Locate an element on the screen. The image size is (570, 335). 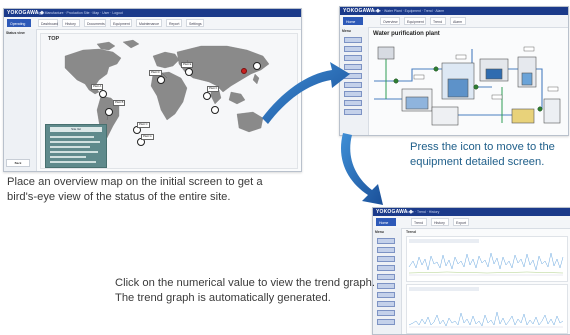
arrow-to-plant-icon is located at coordinates (306, 93).